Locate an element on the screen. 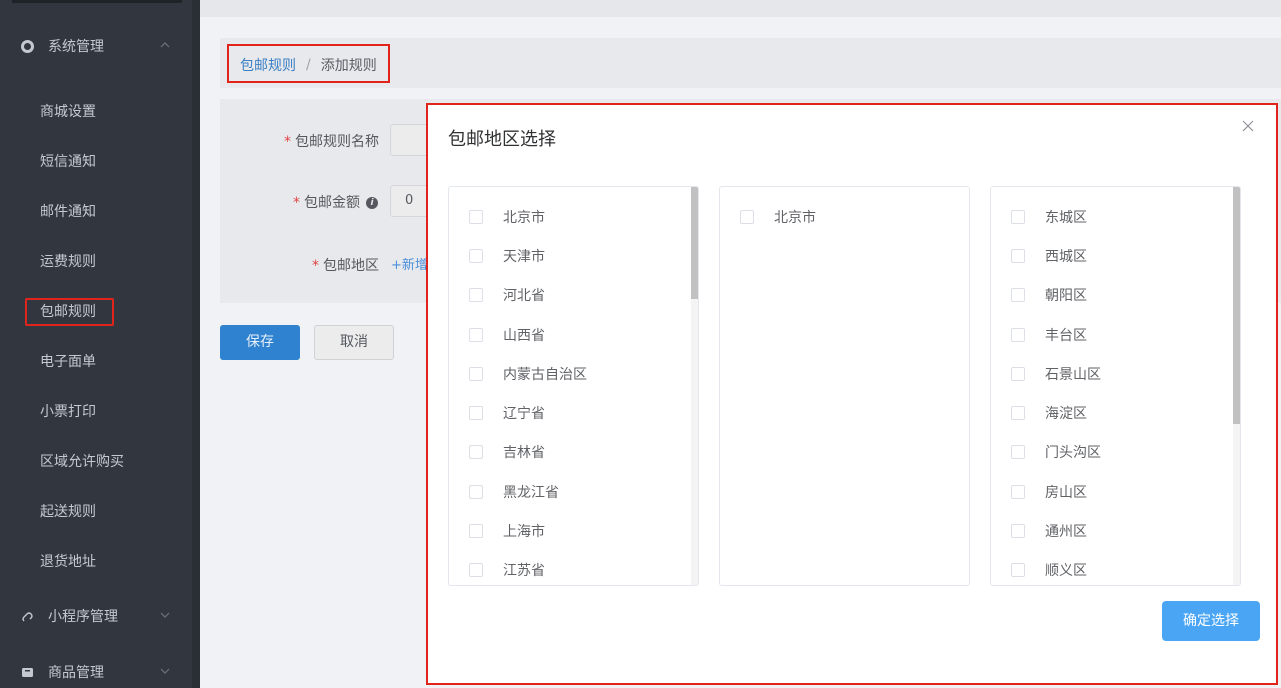  sidebar-item-receipt-print: 小票打印 is located at coordinates (68, 412).